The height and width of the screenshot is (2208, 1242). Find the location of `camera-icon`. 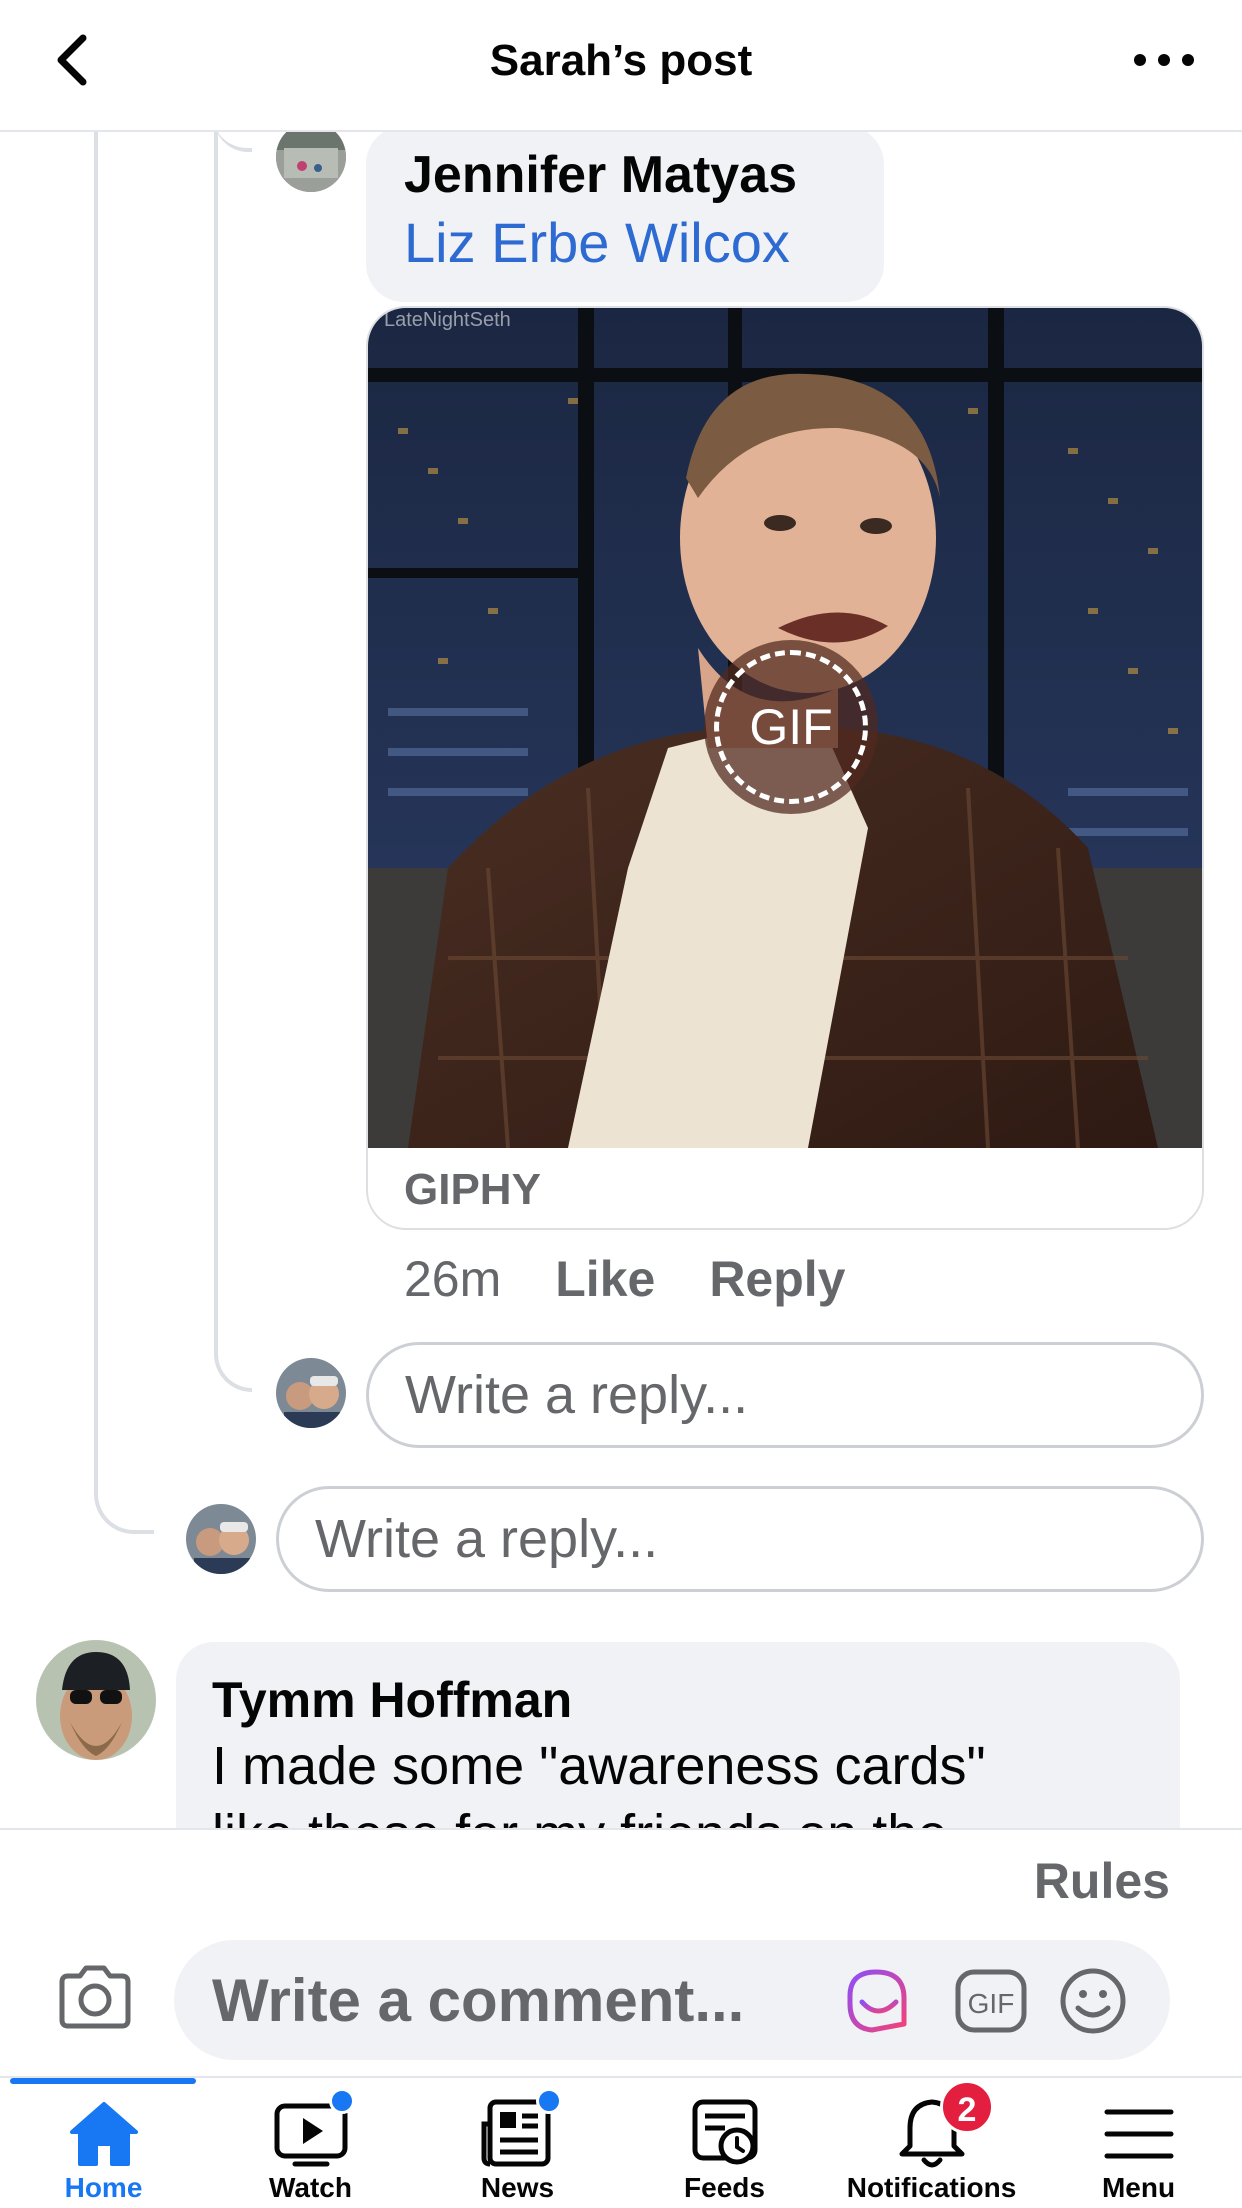

camera-icon is located at coordinates (95, 1997).